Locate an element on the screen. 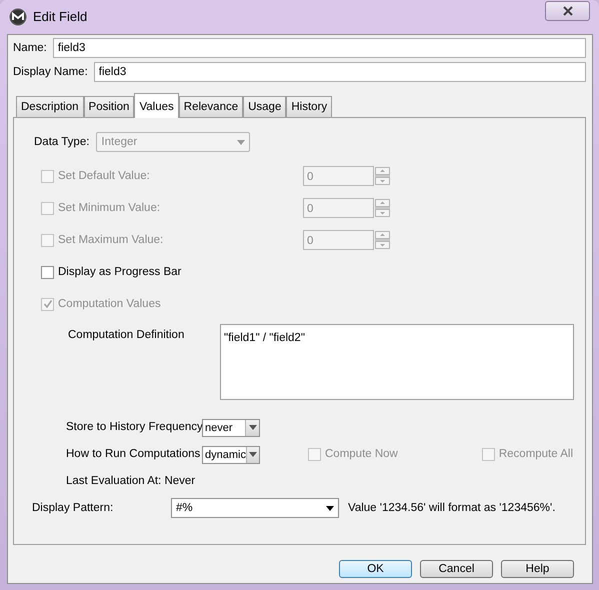 Image resolution: width=599 pixels, height=590 pixels. history-frequency-dropdown: never is located at coordinates (231, 427).